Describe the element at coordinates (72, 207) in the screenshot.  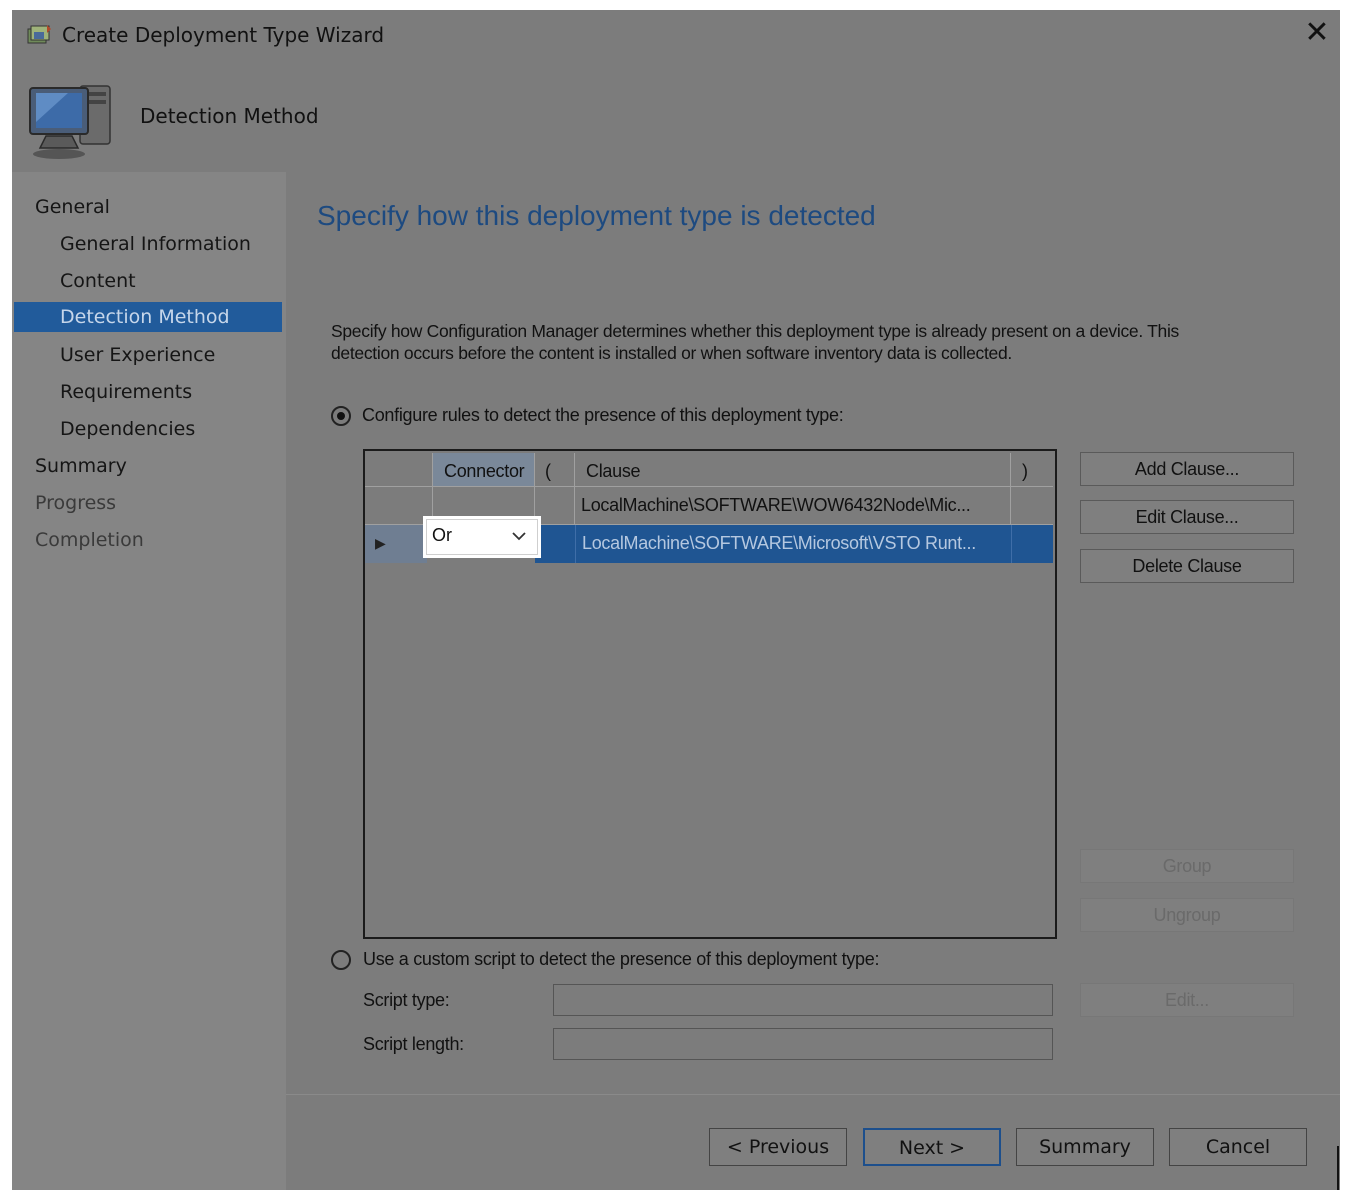
I see `nav-item-general: General` at that location.